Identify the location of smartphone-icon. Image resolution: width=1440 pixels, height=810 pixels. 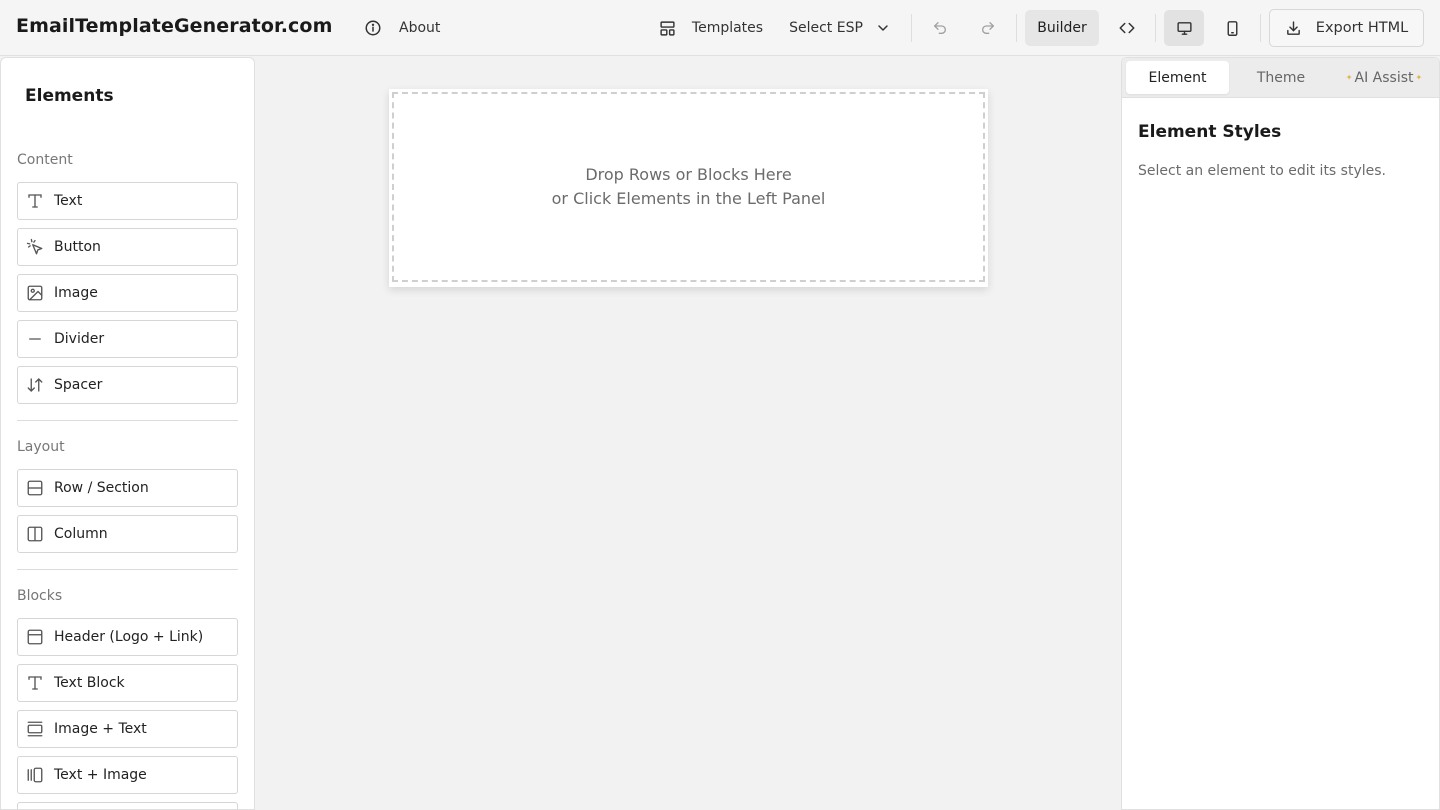
(1232, 28).